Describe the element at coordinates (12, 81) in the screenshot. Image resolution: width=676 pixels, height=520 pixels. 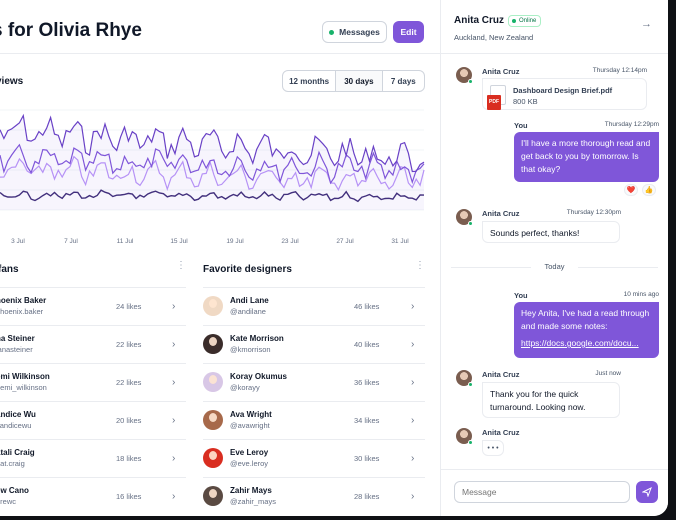
I see `views-title: views` at that location.